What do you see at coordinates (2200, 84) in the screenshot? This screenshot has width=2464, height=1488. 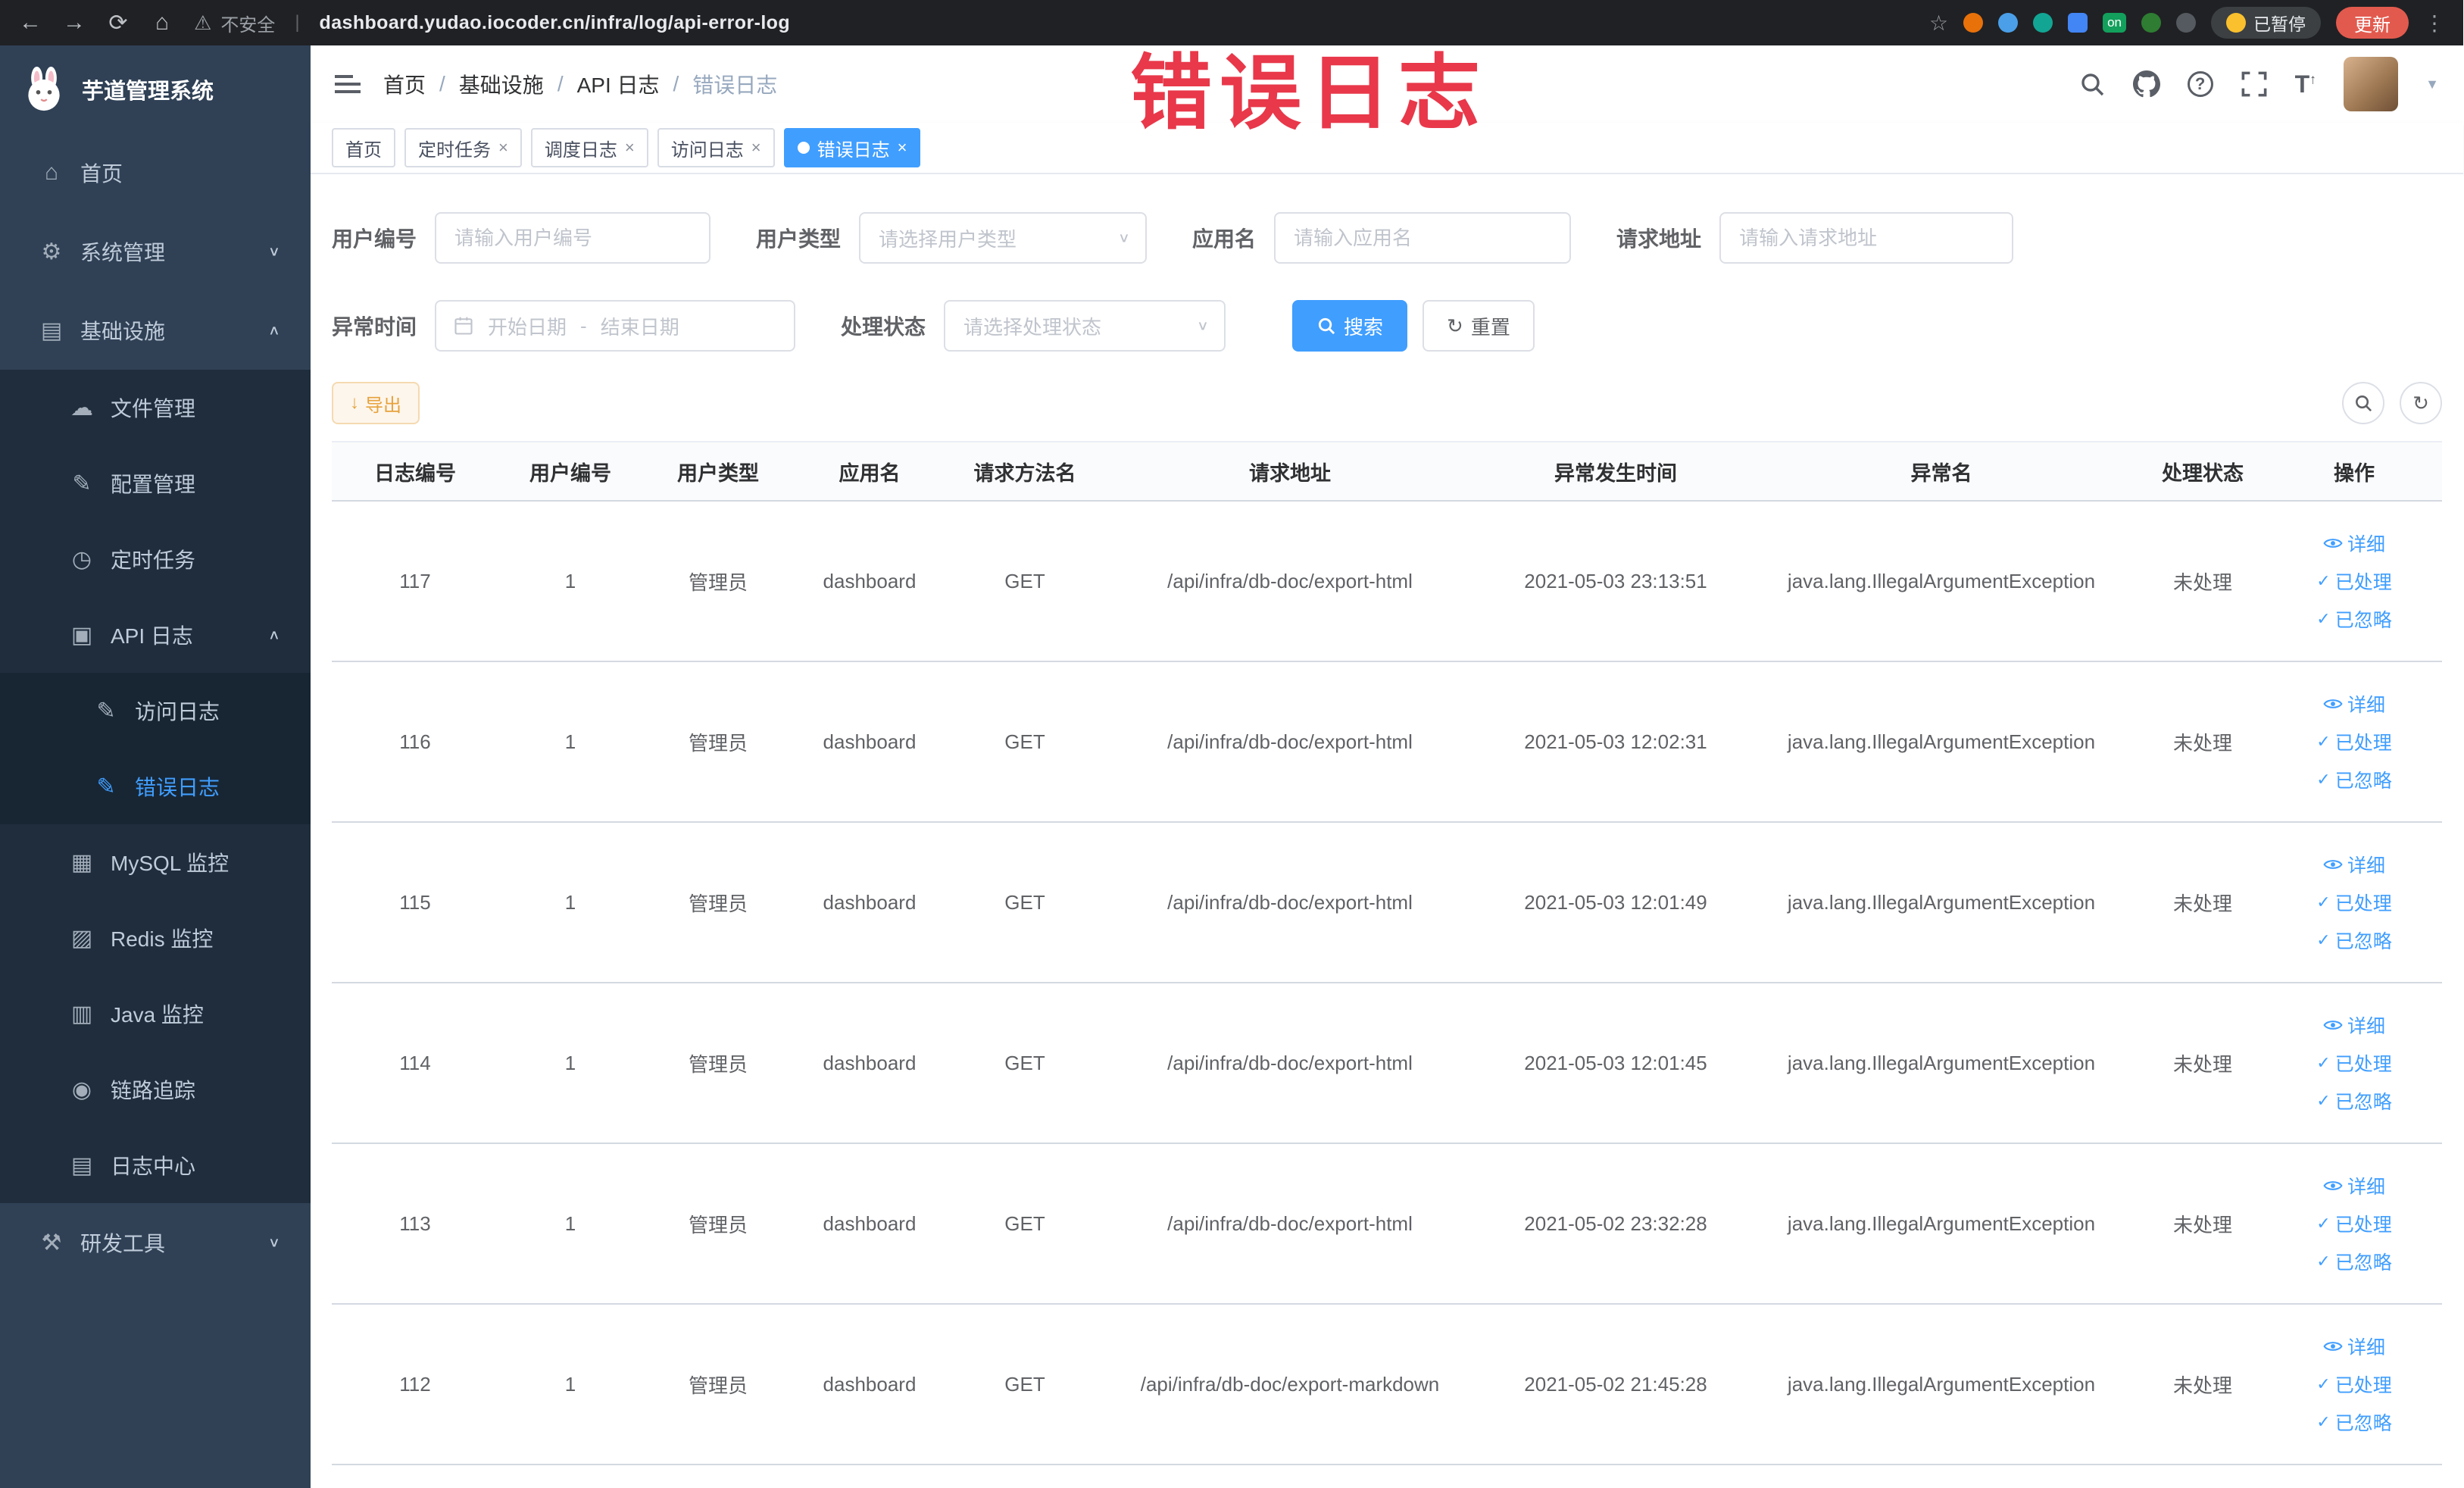 I see `help-icon: ?` at bounding box center [2200, 84].